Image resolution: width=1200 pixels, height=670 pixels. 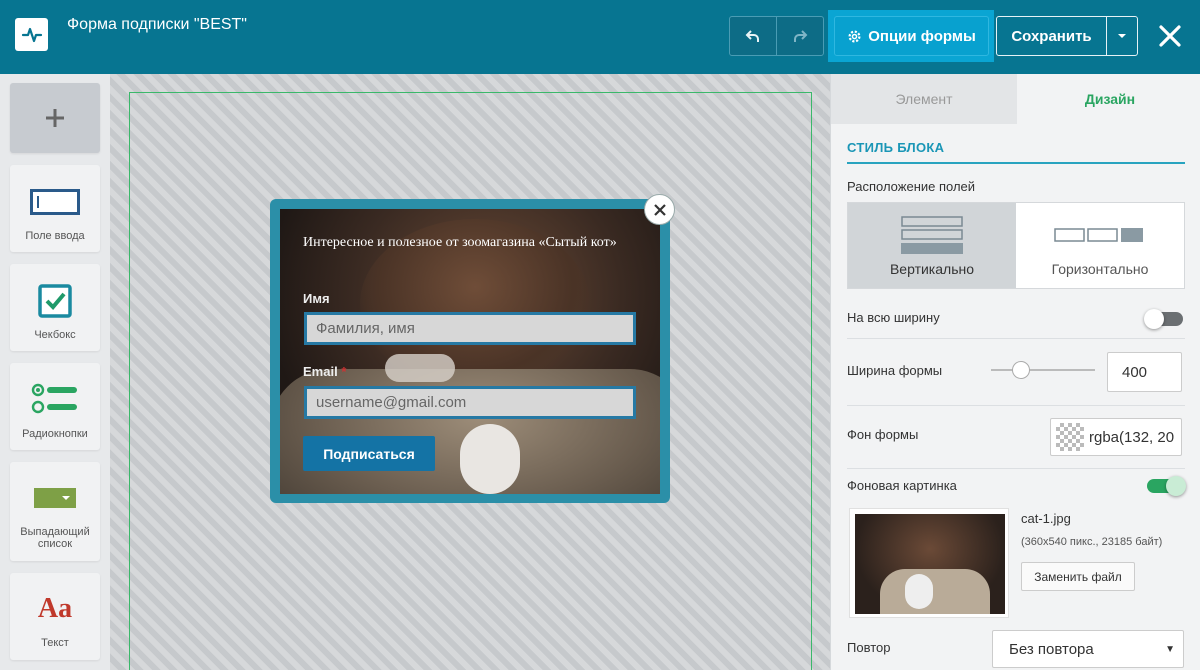 What do you see at coordinates (316, 298) in the screenshot?
I see `name-label: Имя` at bounding box center [316, 298].